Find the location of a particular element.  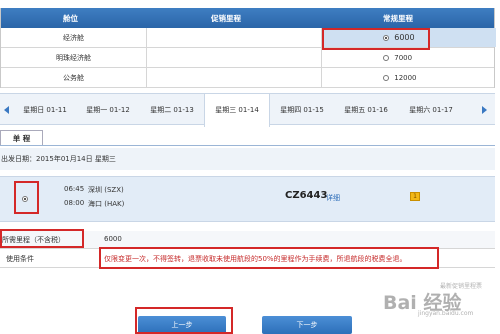

terms-label: 使用条件 is located at coordinates (20, 259).